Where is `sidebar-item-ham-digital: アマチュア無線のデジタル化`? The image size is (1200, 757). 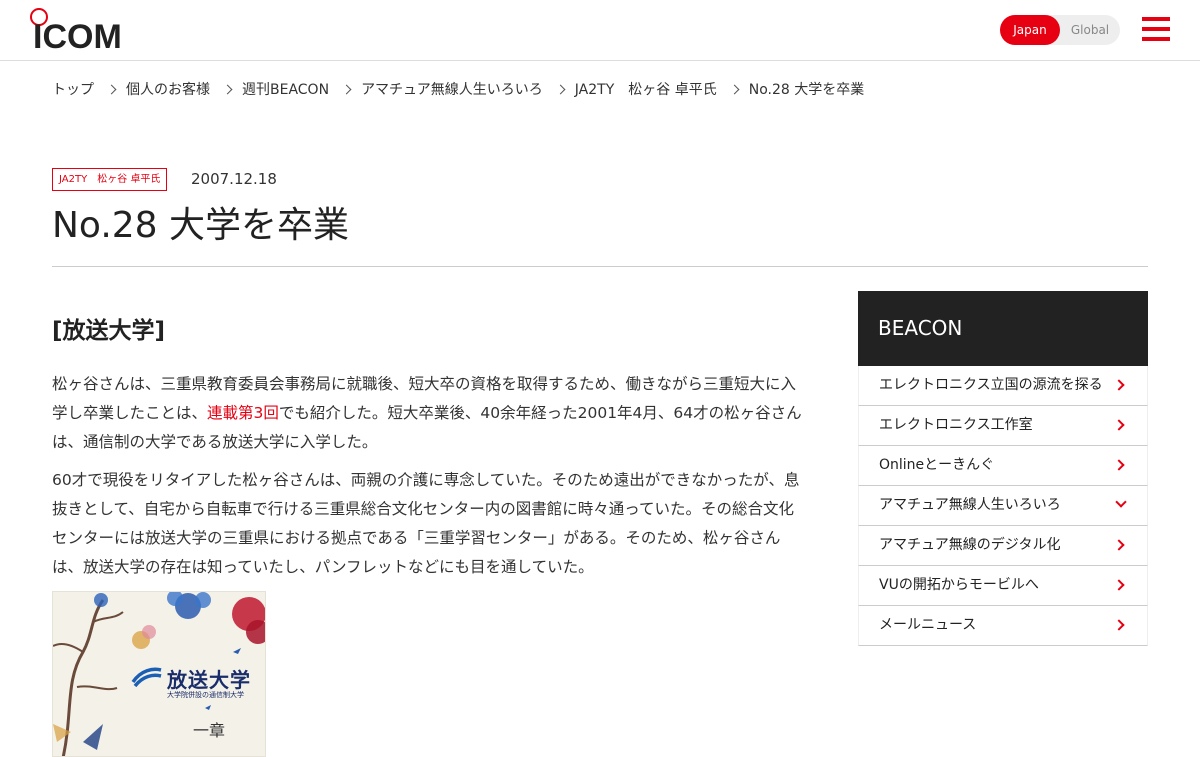 sidebar-item-ham-digital: アマチュア無線のデジタル化 is located at coordinates (1003, 546).